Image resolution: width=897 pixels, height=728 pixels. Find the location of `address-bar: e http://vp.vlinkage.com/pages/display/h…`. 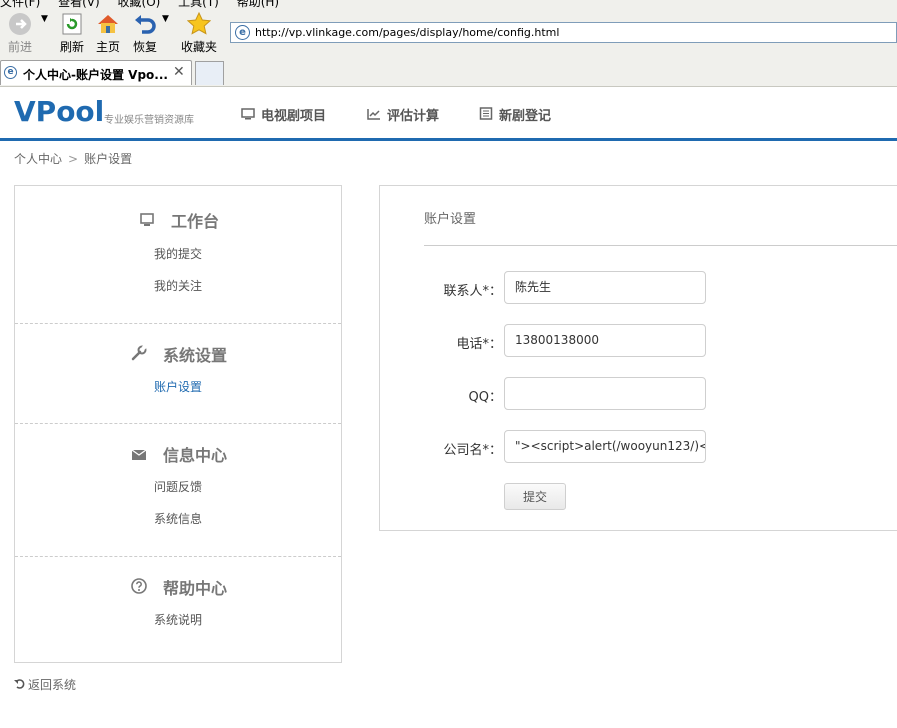

address-bar: e http://vp.vlinkage.com/pages/display/h… is located at coordinates (563, 32).